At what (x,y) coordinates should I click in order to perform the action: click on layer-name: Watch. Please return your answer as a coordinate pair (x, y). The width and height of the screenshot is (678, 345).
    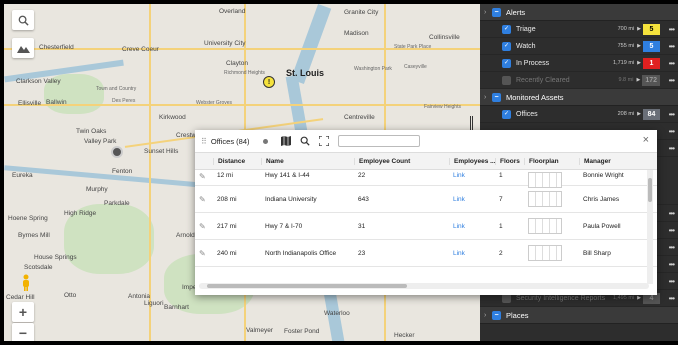
    Looking at the image, I should click on (526, 46).